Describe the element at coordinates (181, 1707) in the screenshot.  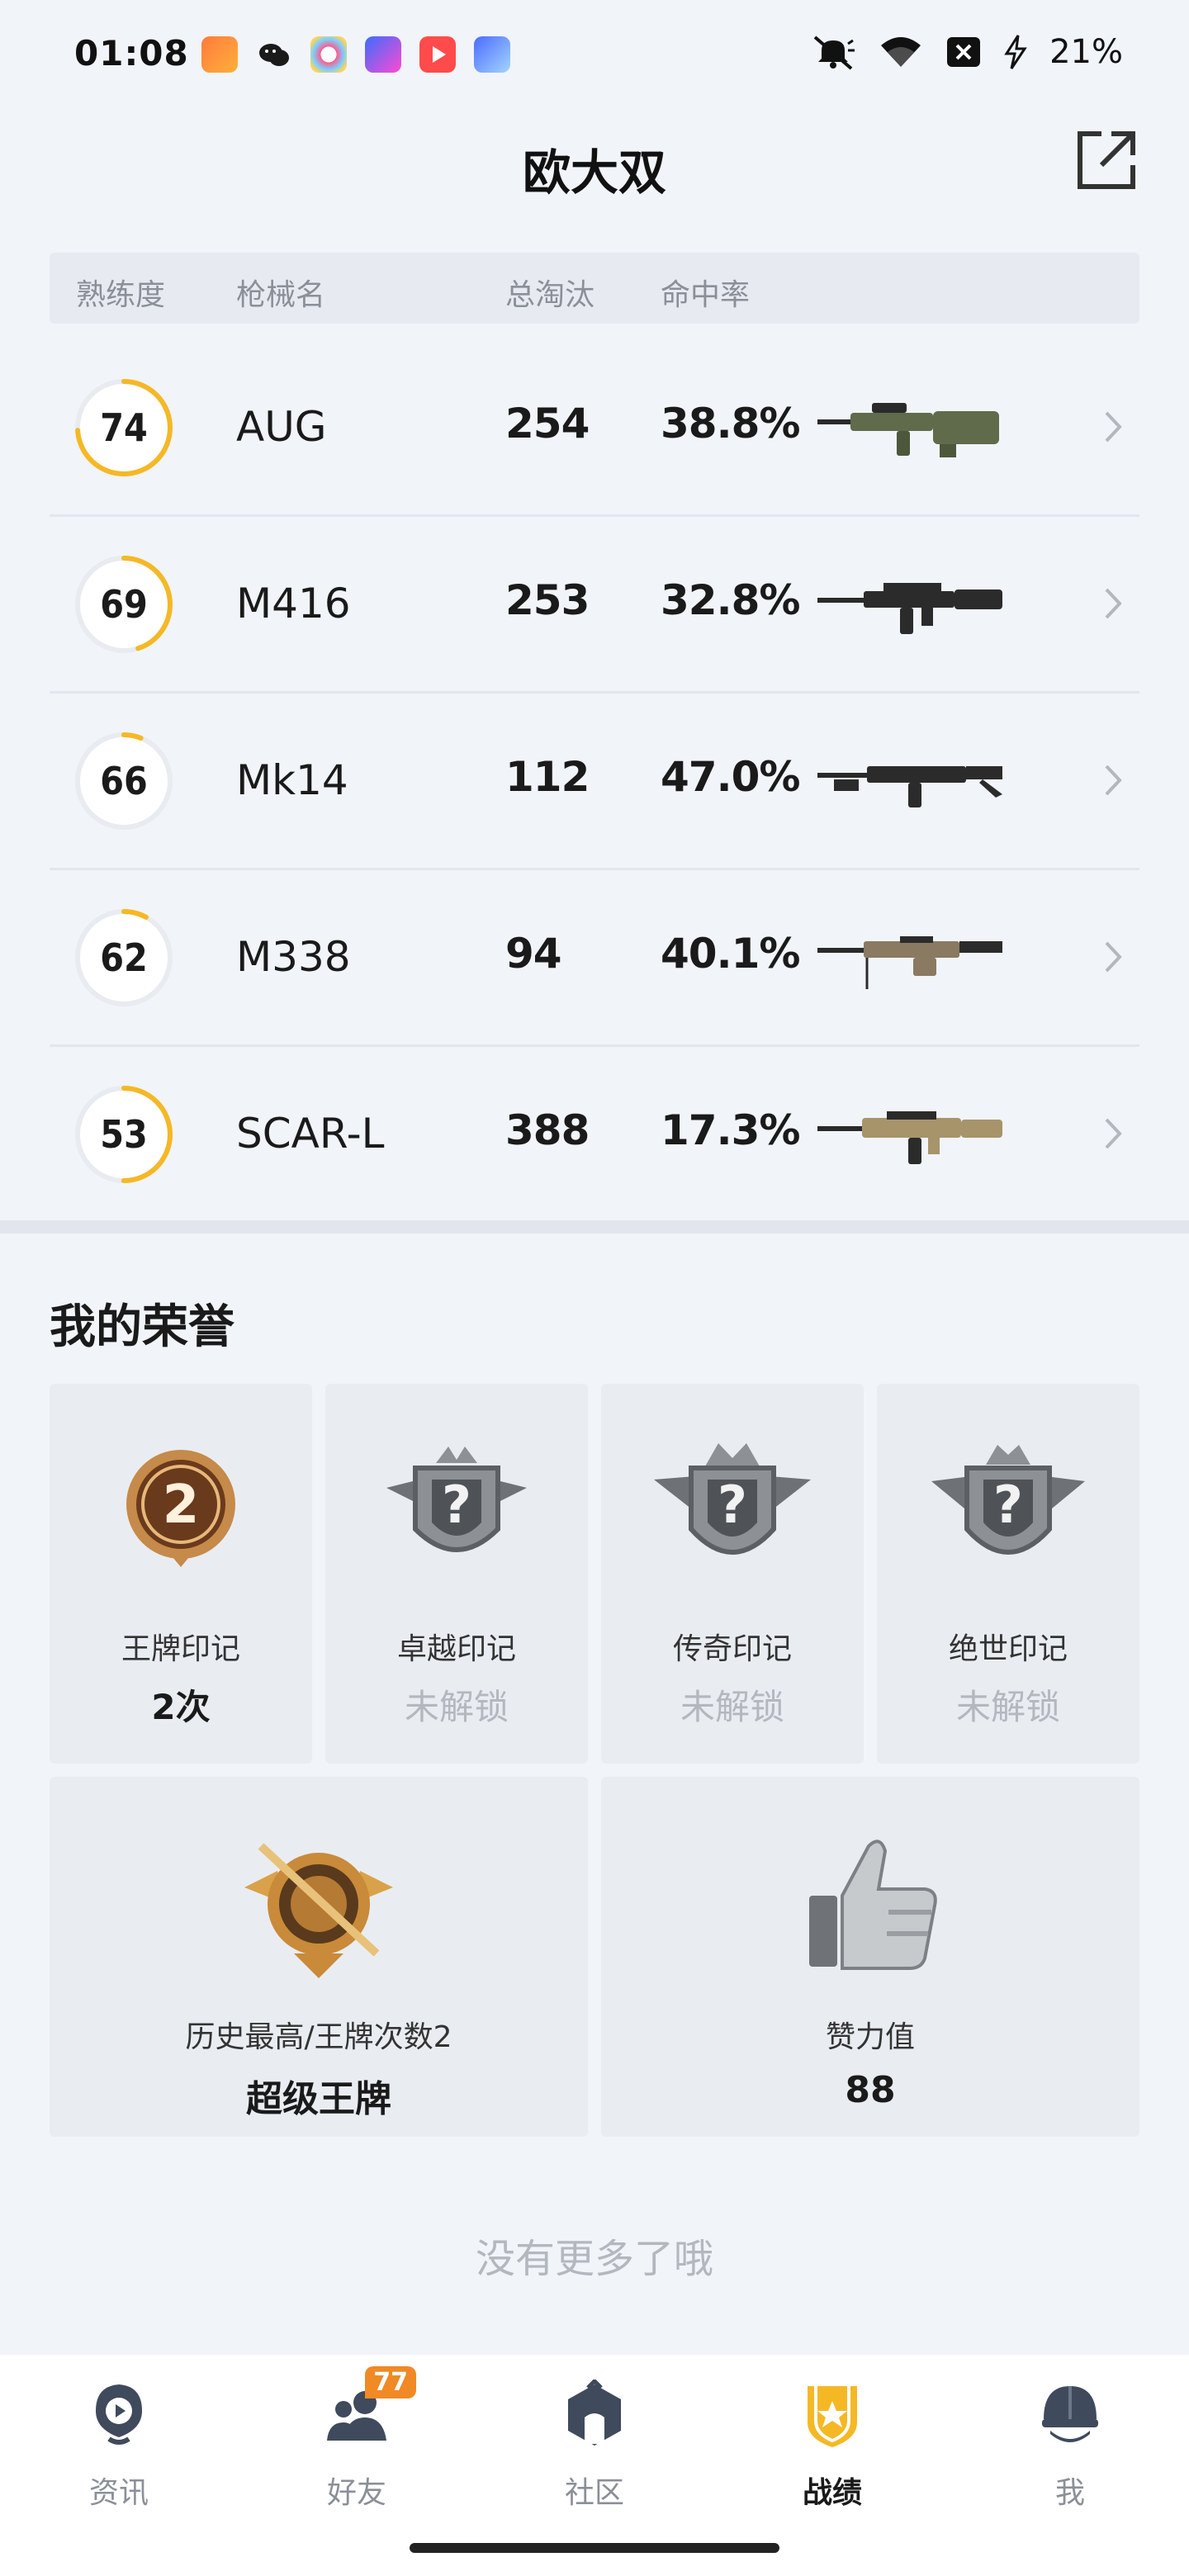
I see `honor-value: 2次` at that location.